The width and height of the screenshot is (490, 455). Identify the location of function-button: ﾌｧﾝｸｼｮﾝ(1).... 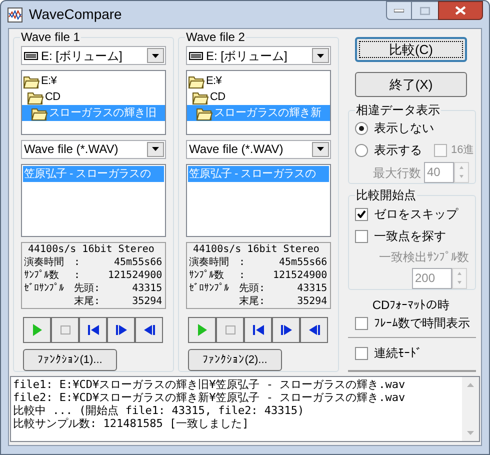
(70, 359).